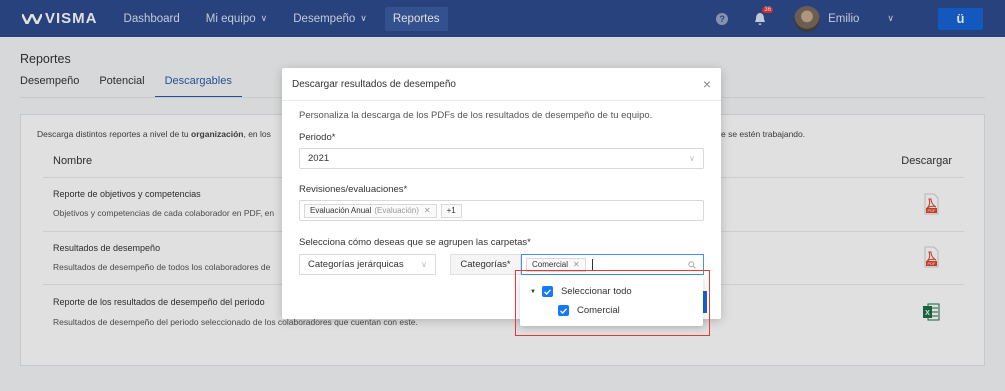 The height and width of the screenshot is (391, 1005). What do you see at coordinates (485, 264) in the screenshot?
I see `categories-label: Categorías*` at bounding box center [485, 264].